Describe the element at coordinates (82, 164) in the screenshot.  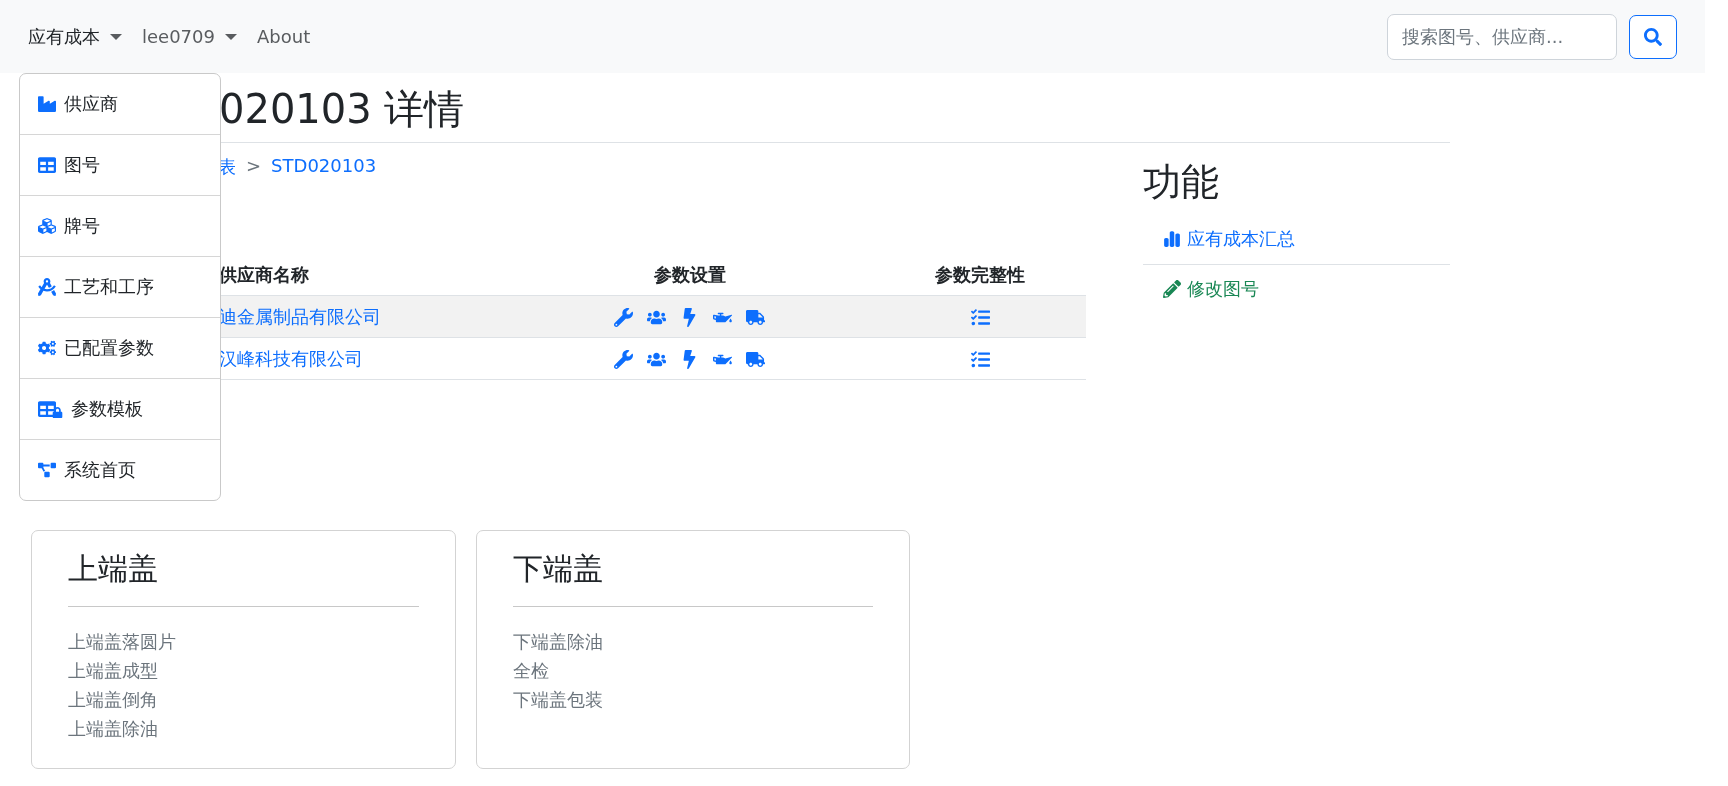
I see `menu-item-label: 图号` at that location.